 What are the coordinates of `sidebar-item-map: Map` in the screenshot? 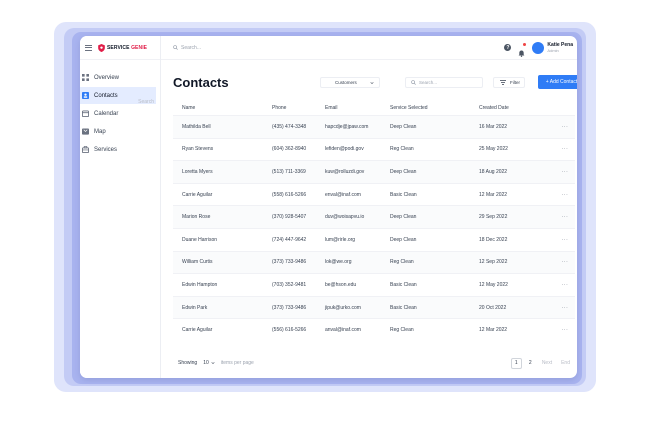 It's located at (120, 131).